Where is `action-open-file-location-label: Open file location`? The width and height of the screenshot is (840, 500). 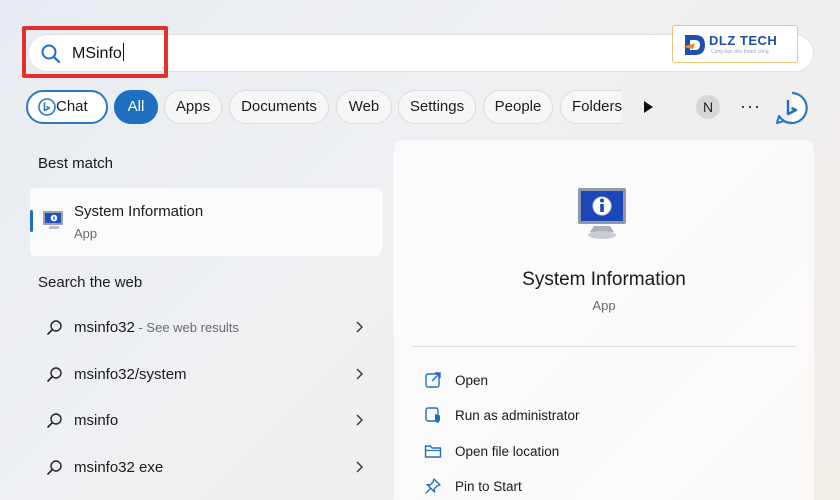
action-open-file-location-label: Open file location is located at coordinates (507, 451).